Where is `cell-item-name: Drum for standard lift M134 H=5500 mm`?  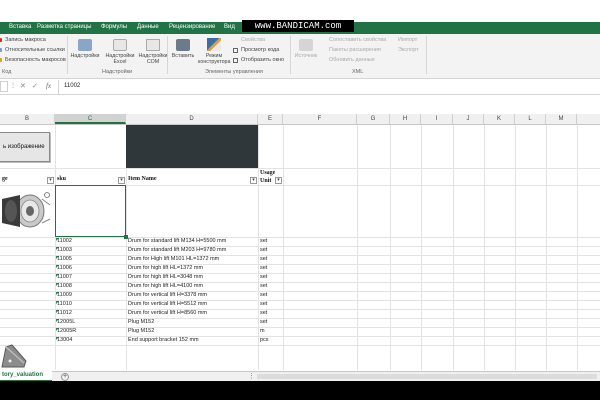 cell-item-name: Drum for standard lift M134 H=5500 mm is located at coordinates (177, 241).